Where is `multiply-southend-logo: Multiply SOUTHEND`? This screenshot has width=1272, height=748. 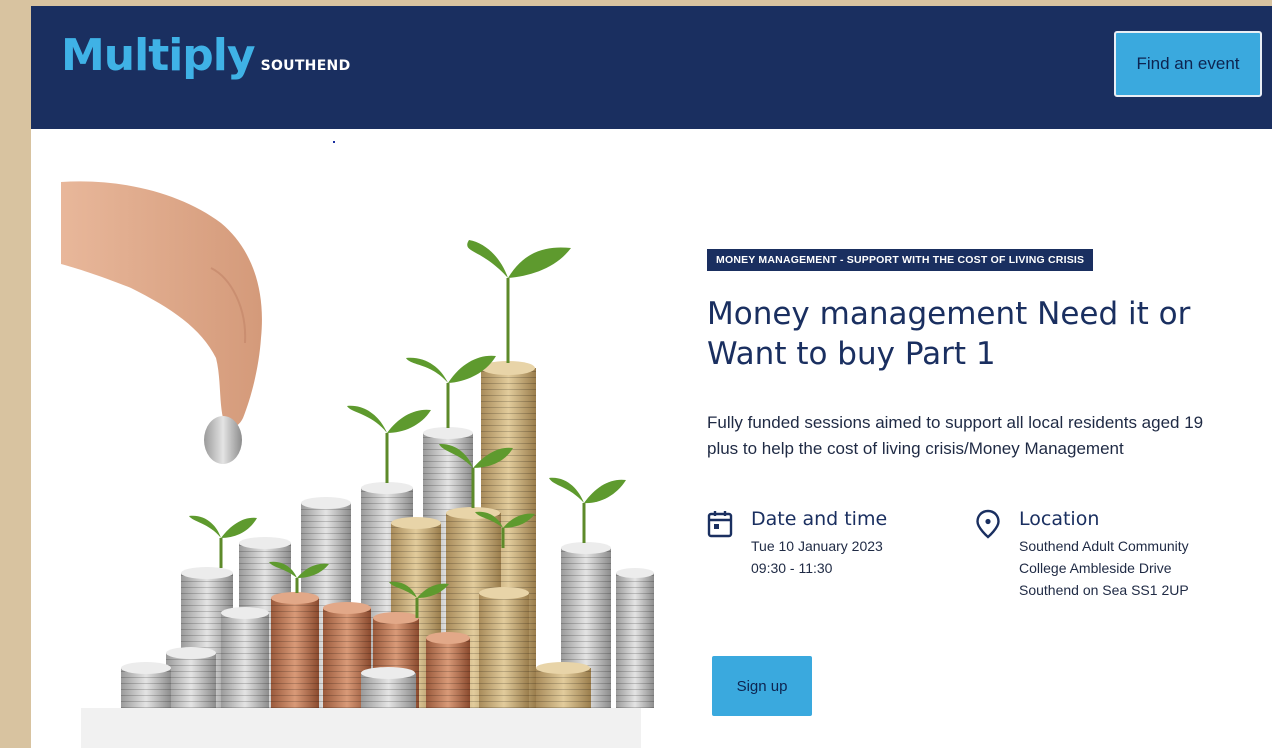
multiply-southend-logo: Multiply SOUTHEND is located at coordinates (206, 56).